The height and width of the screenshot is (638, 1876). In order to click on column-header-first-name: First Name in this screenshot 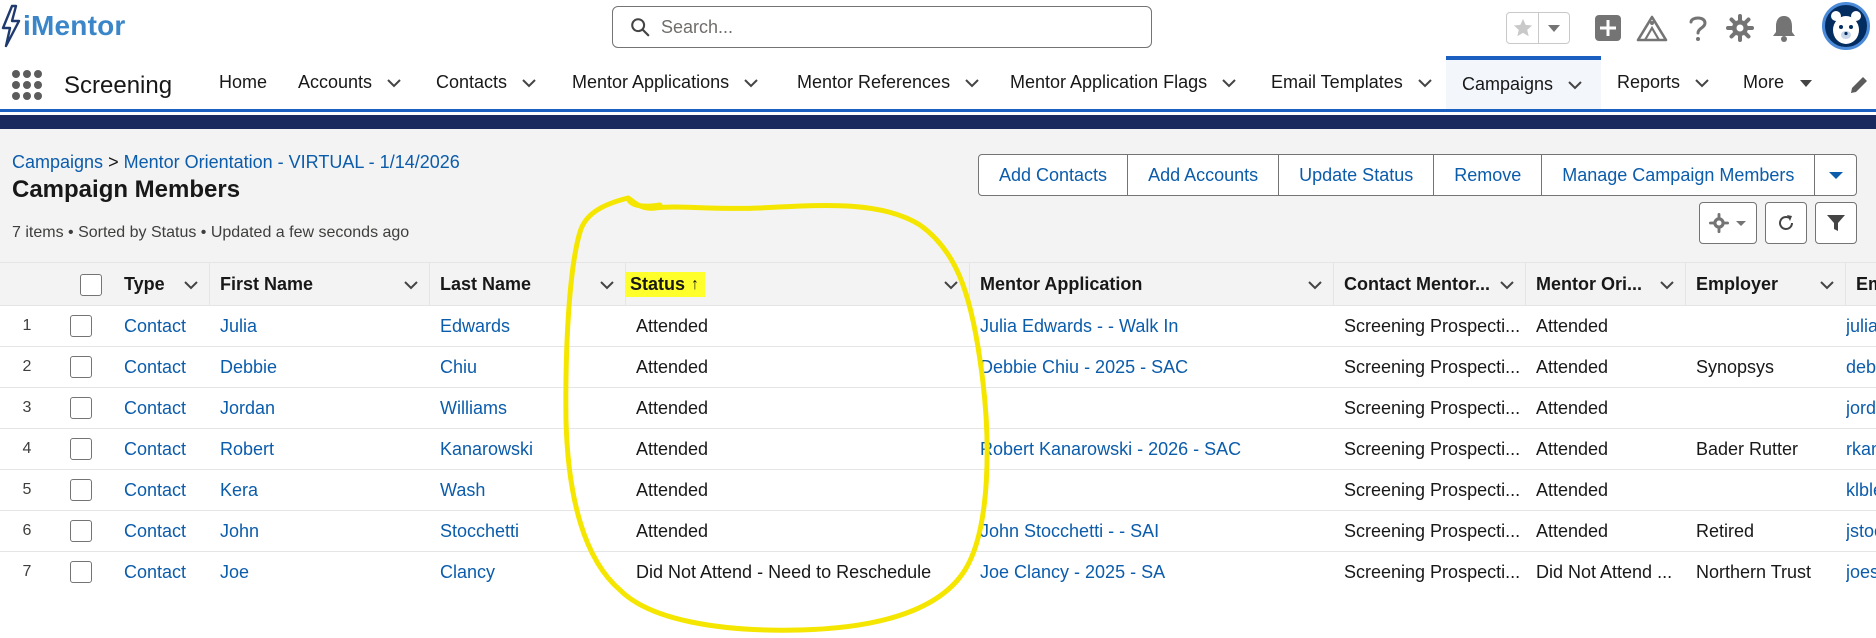, I will do `click(320, 284)`.